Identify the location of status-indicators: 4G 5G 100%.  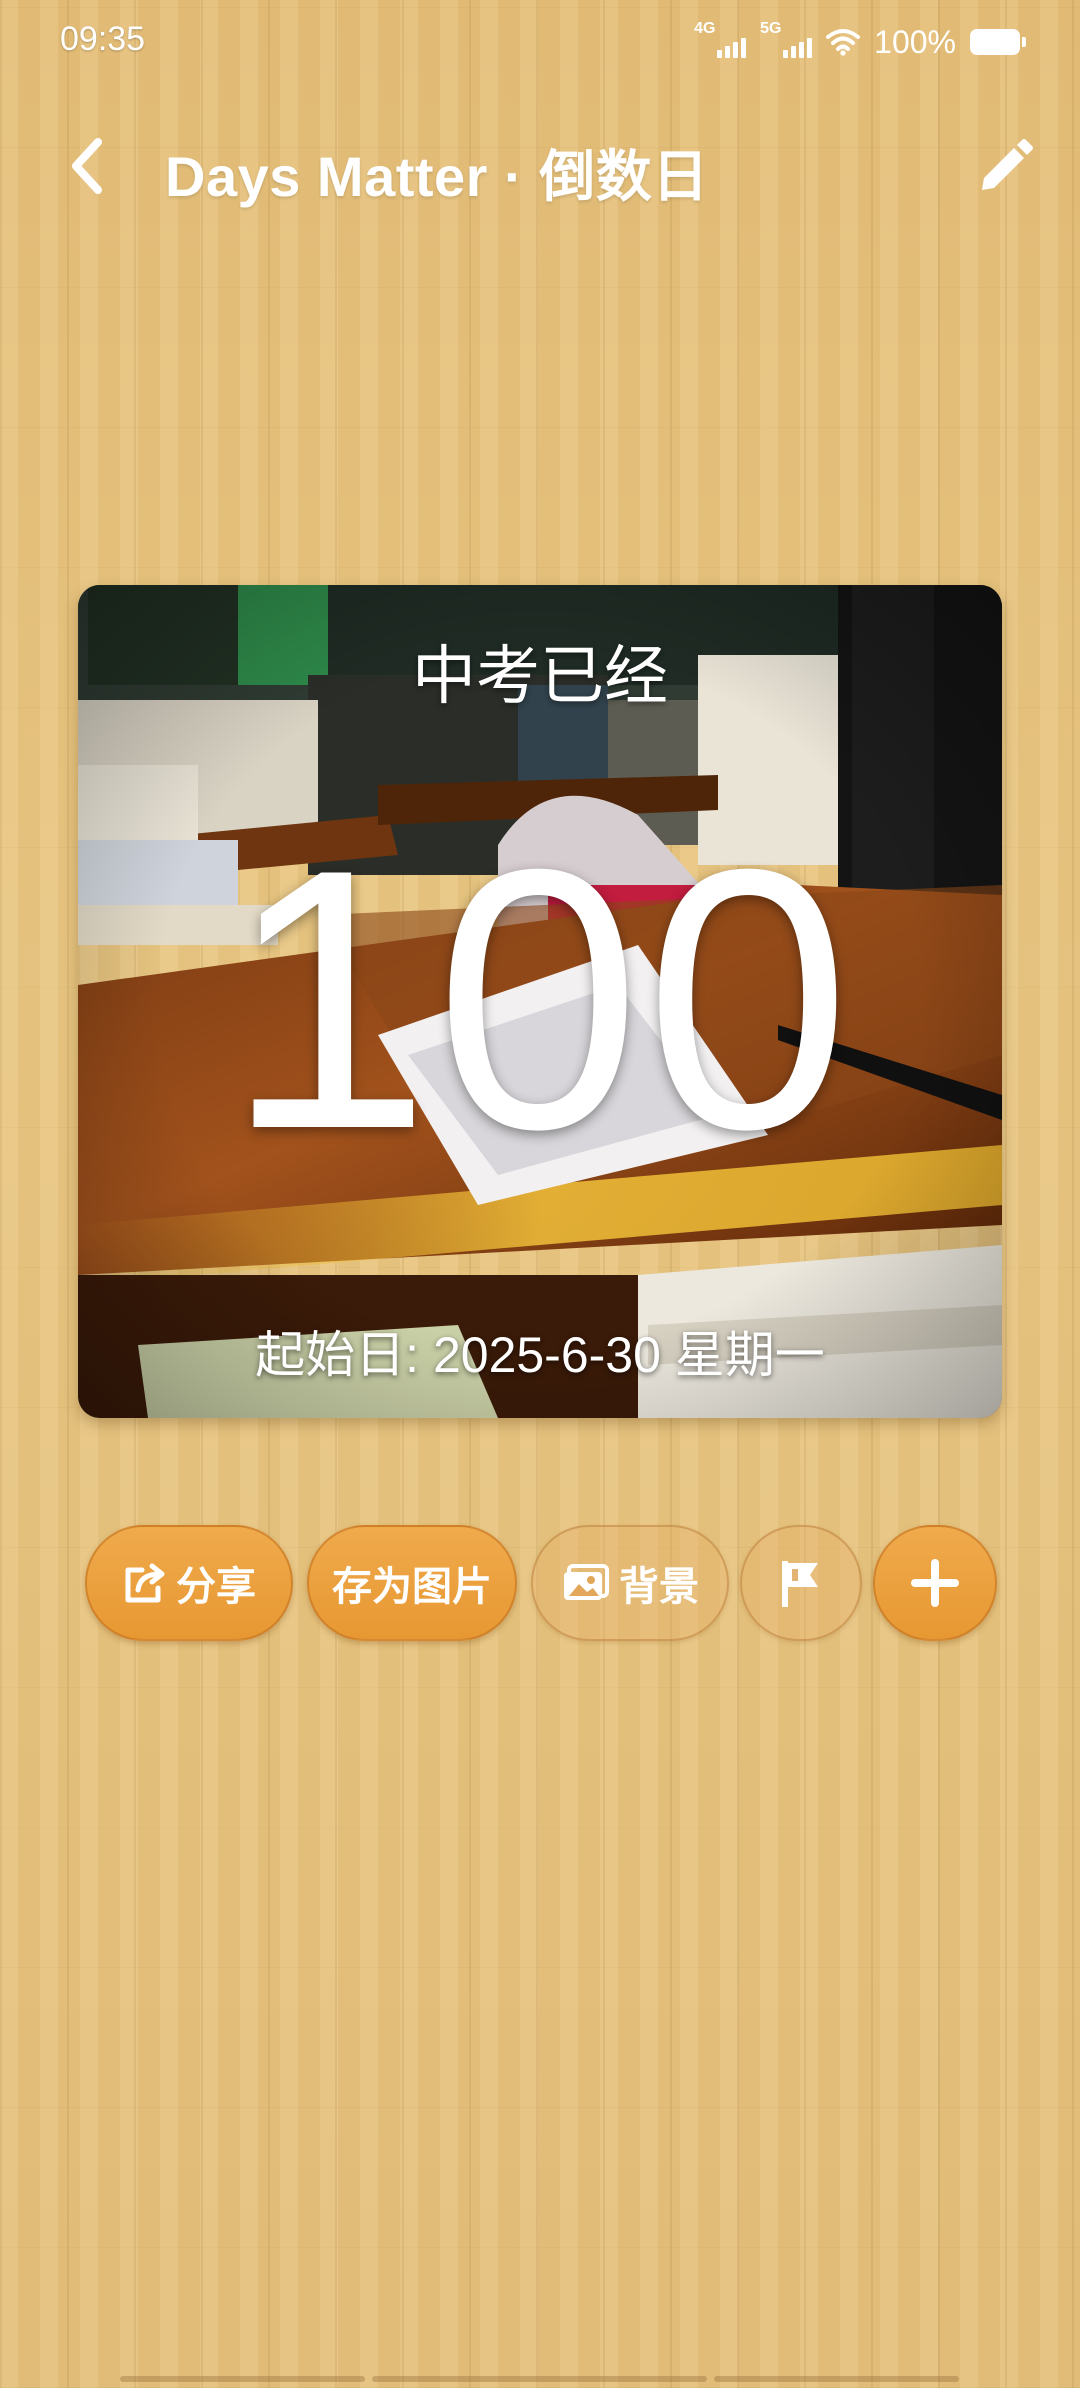
(860, 42).